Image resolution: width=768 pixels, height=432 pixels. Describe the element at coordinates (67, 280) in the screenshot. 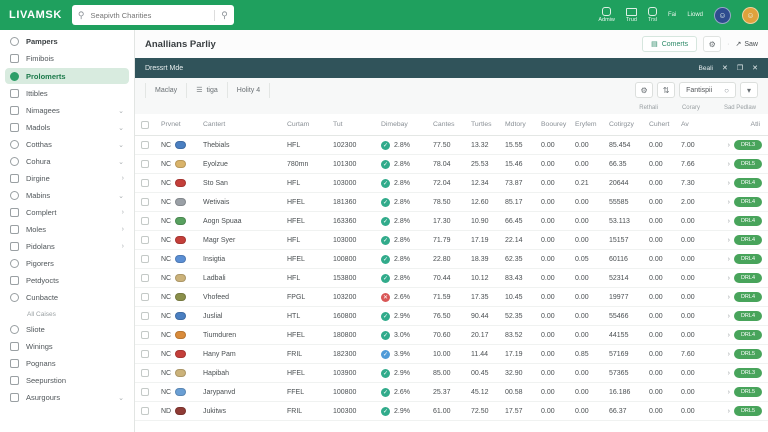

I see `sidebar-item-petdyocts: Petdyocts` at that location.